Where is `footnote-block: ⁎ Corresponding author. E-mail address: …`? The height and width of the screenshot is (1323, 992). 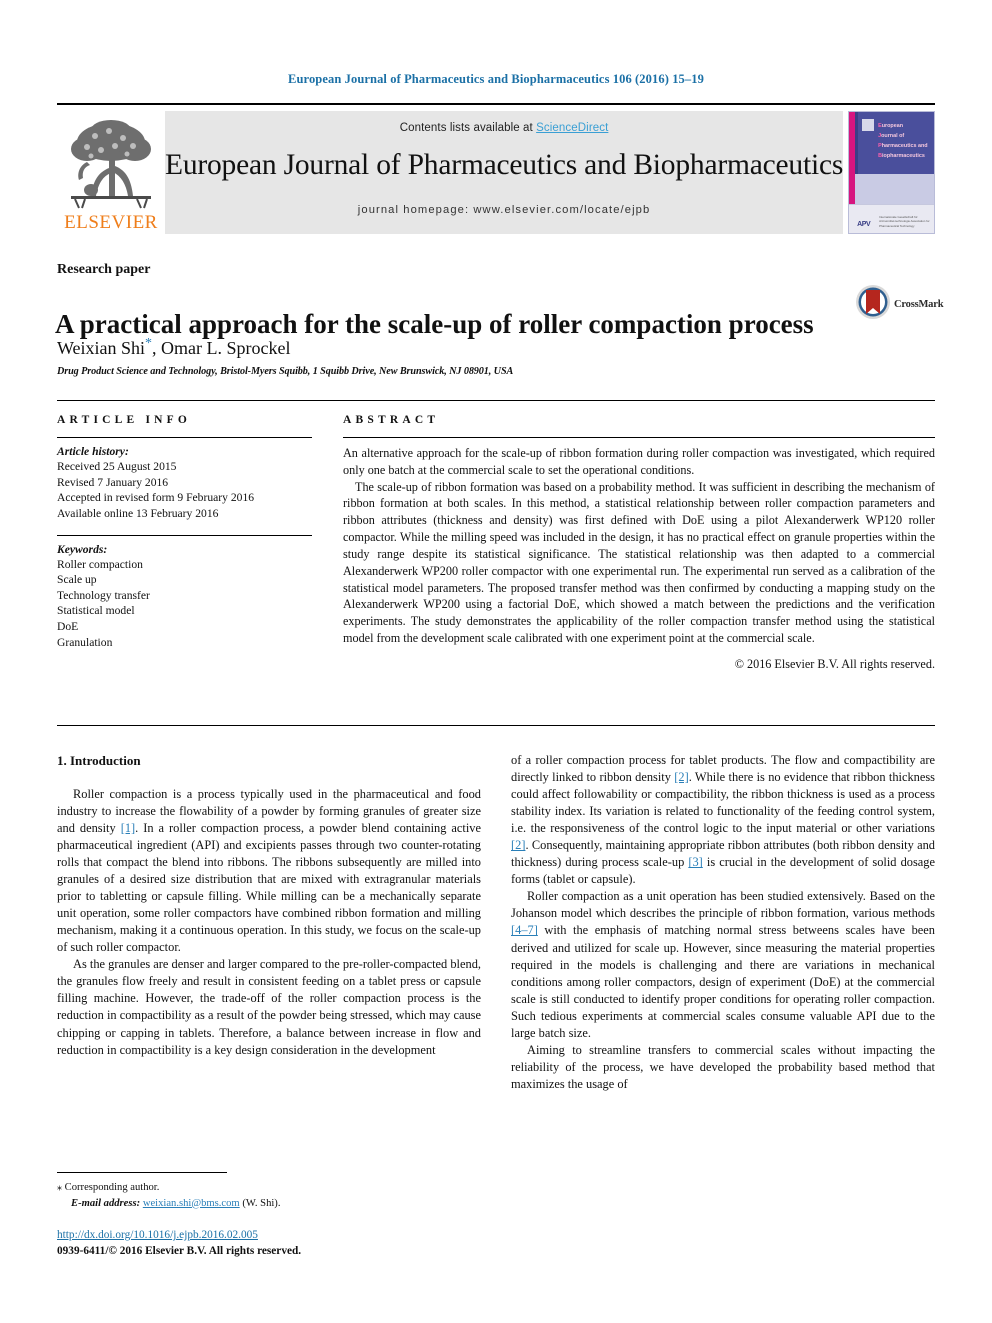 footnote-block: ⁎ Corresponding author. E-mail address: … is located at coordinates (269, 1195).